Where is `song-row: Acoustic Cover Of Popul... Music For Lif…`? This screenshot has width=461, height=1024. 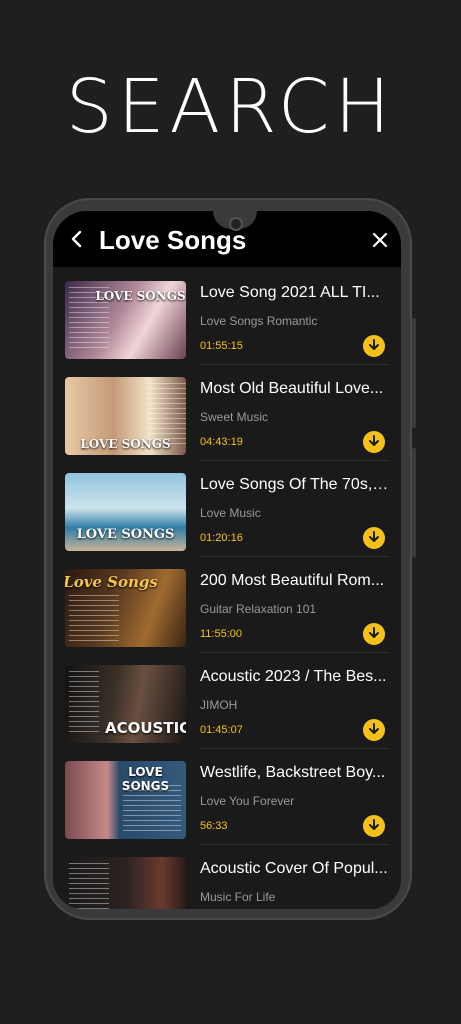 song-row: Acoustic Cover Of Popul... Music For Lif… is located at coordinates (227, 877).